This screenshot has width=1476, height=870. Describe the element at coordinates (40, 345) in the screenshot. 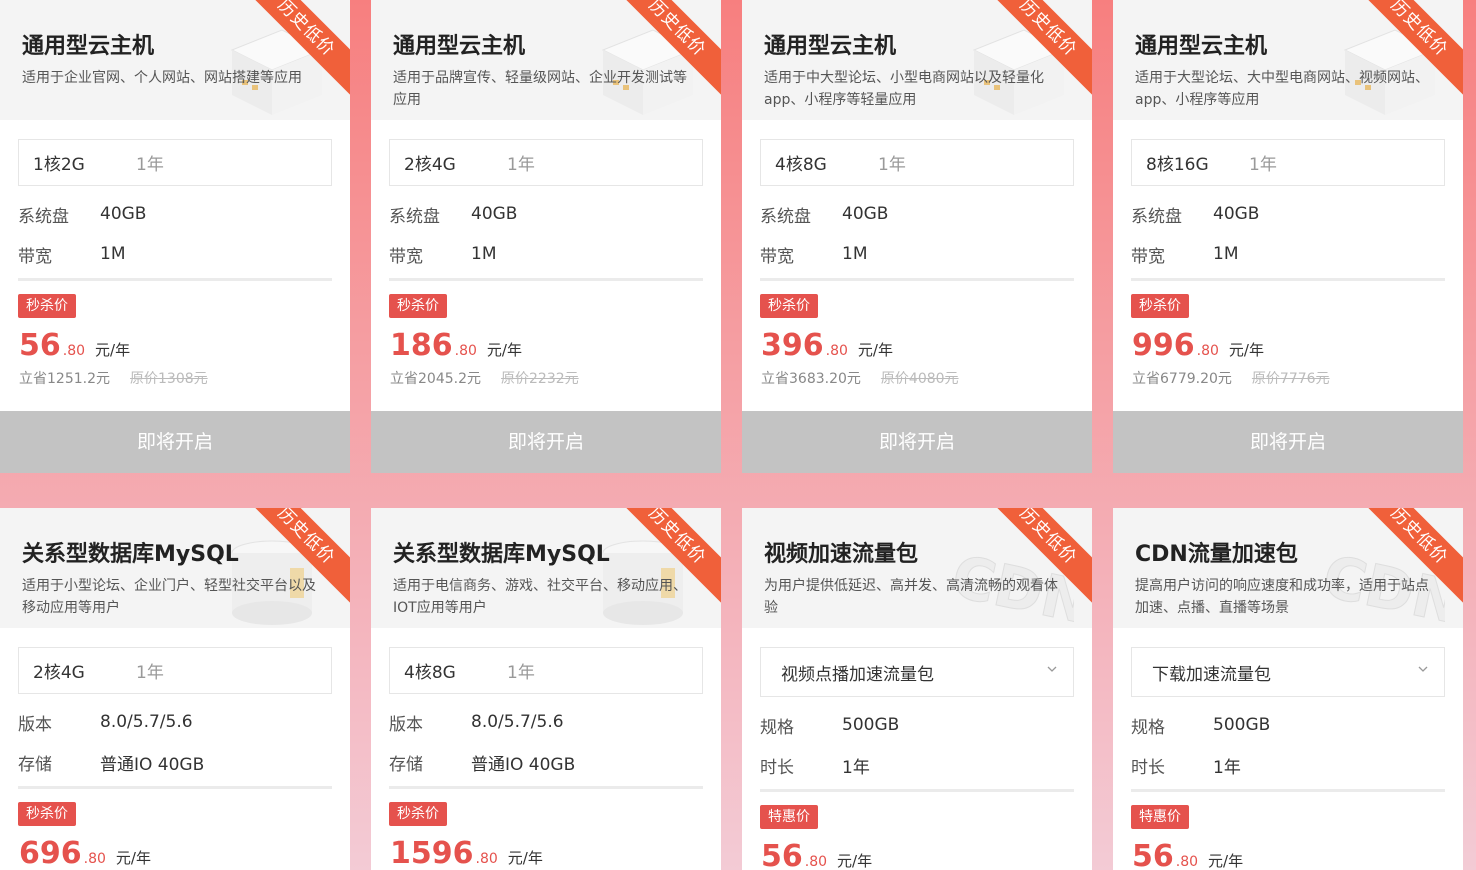

I see `price-integer: 56` at that location.